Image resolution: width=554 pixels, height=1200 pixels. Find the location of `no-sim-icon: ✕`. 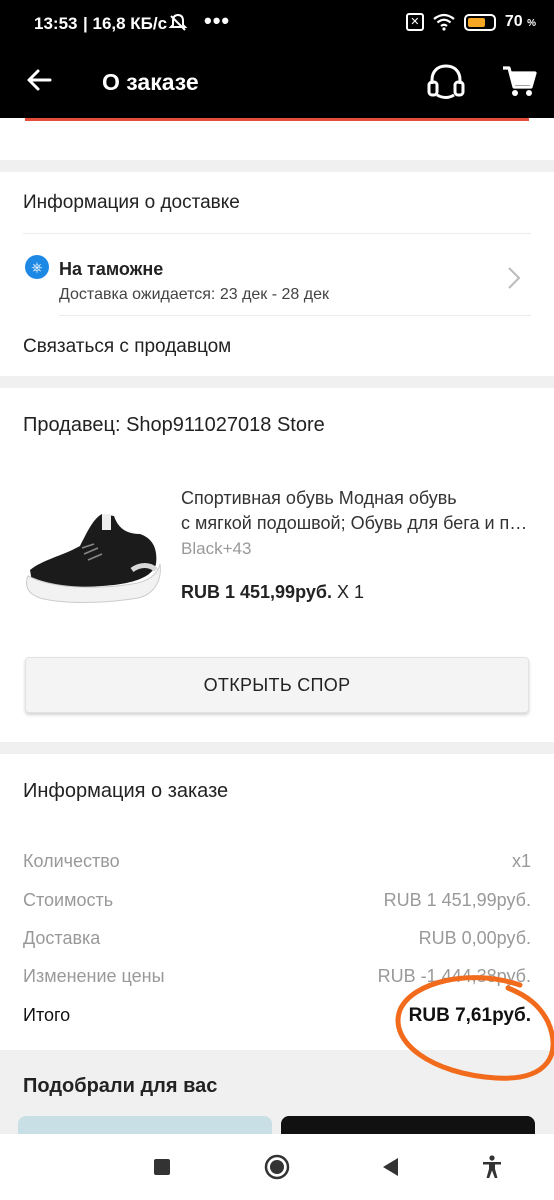

no-sim-icon: ✕ is located at coordinates (414, 22).